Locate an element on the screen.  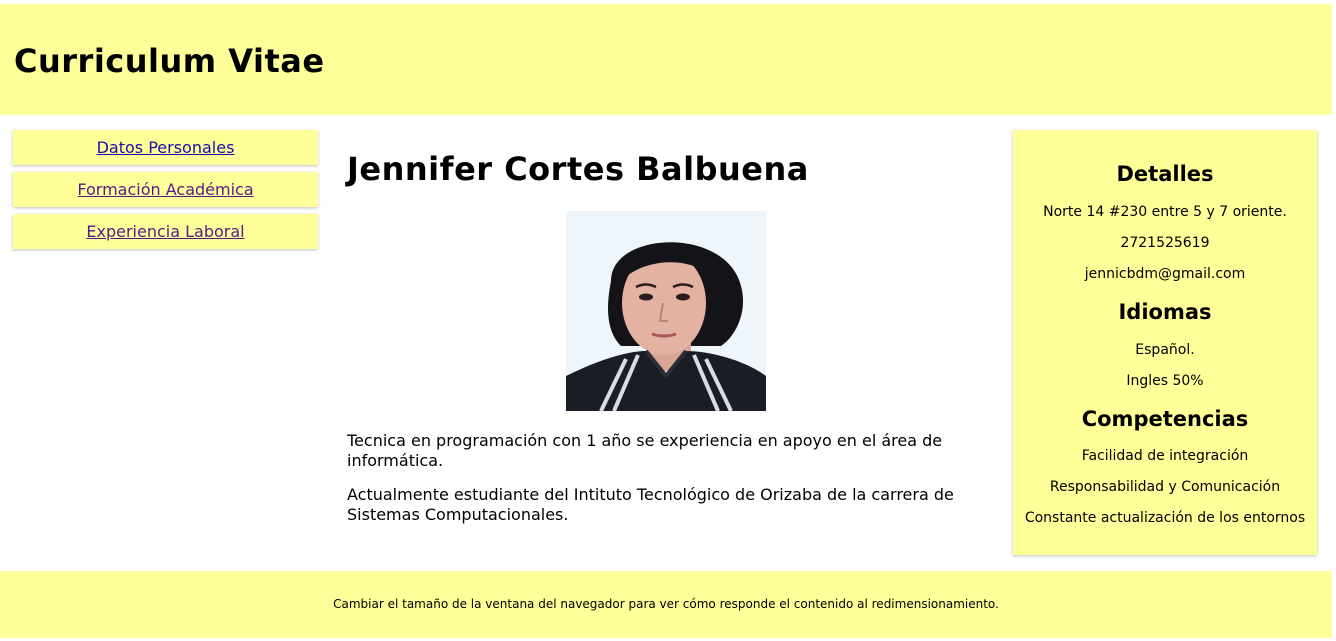
skills-heading: Competencias is located at coordinates (1165, 419).